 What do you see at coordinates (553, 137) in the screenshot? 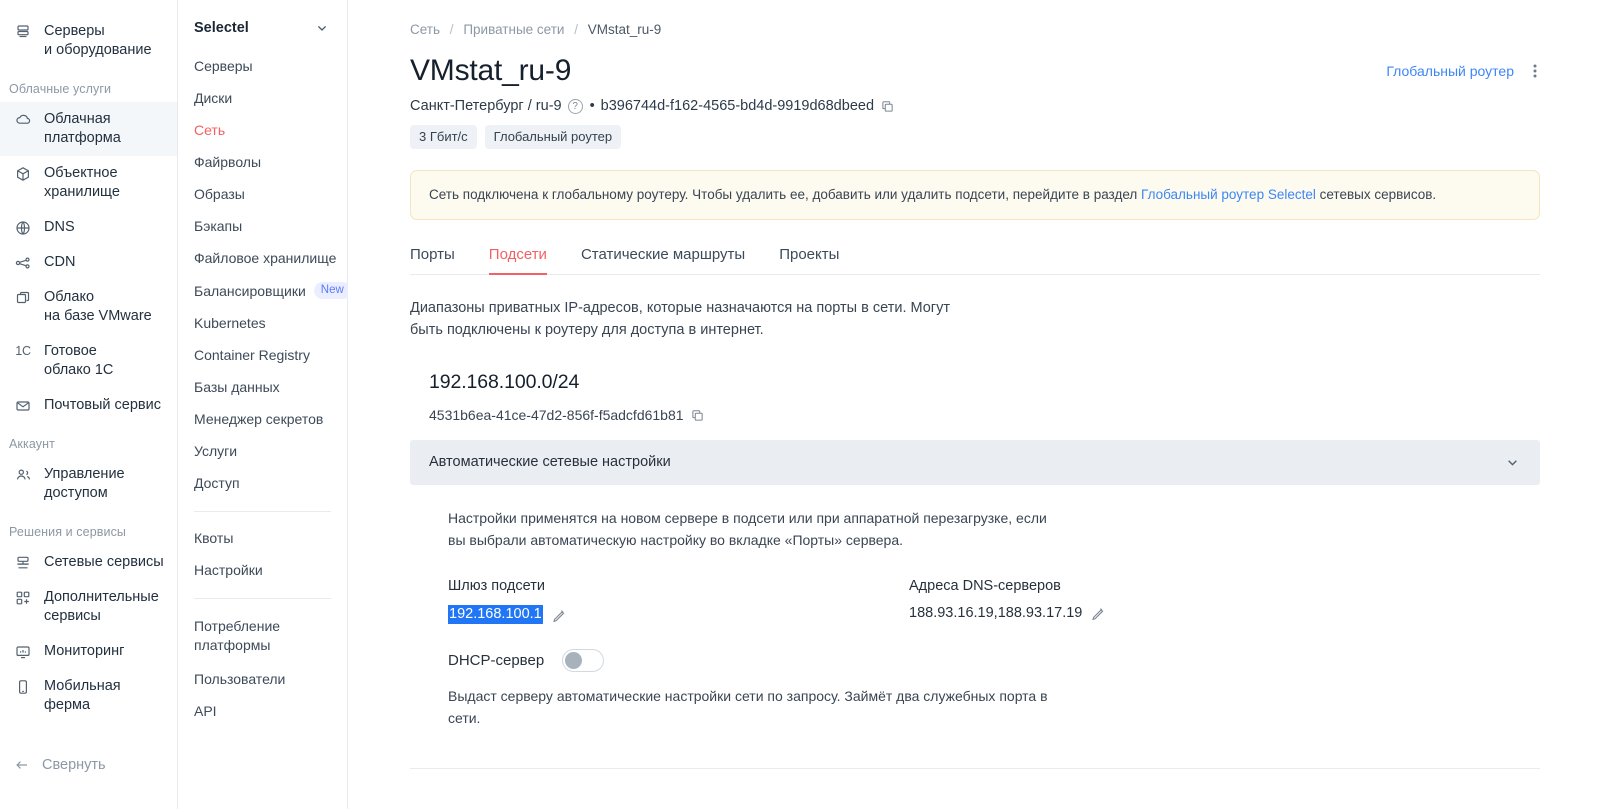
I see `chip-global-router: Глобальный роутер` at bounding box center [553, 137].